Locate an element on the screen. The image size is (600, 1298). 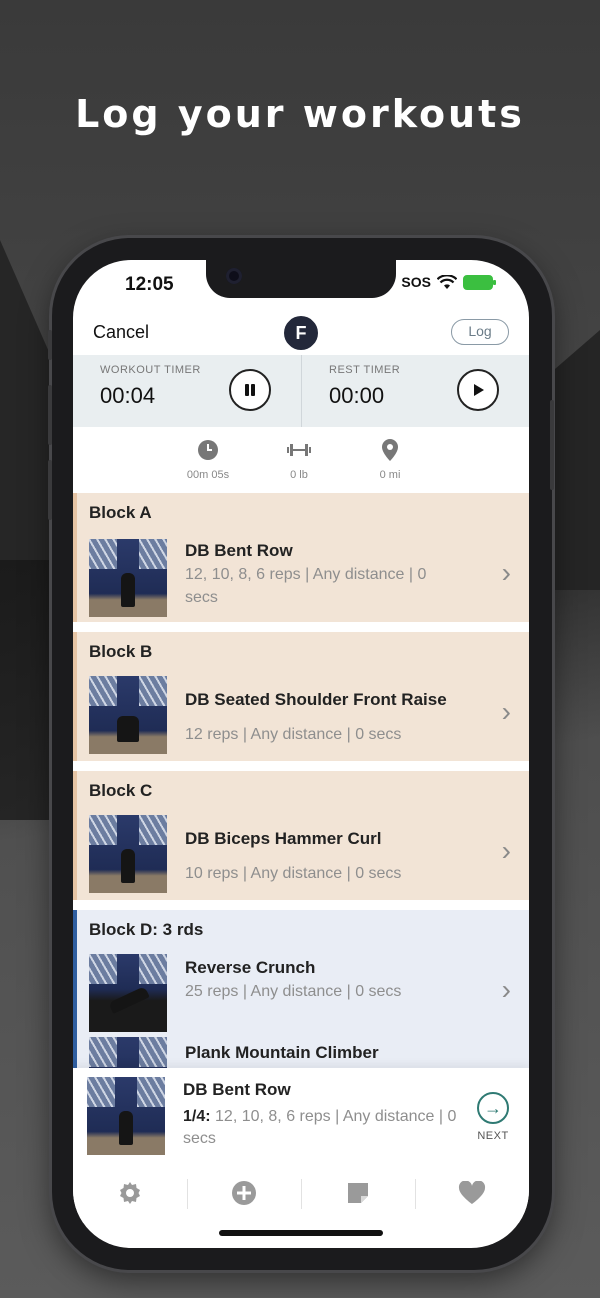
next-label: NEXT is located at coordinates (493, 1136).